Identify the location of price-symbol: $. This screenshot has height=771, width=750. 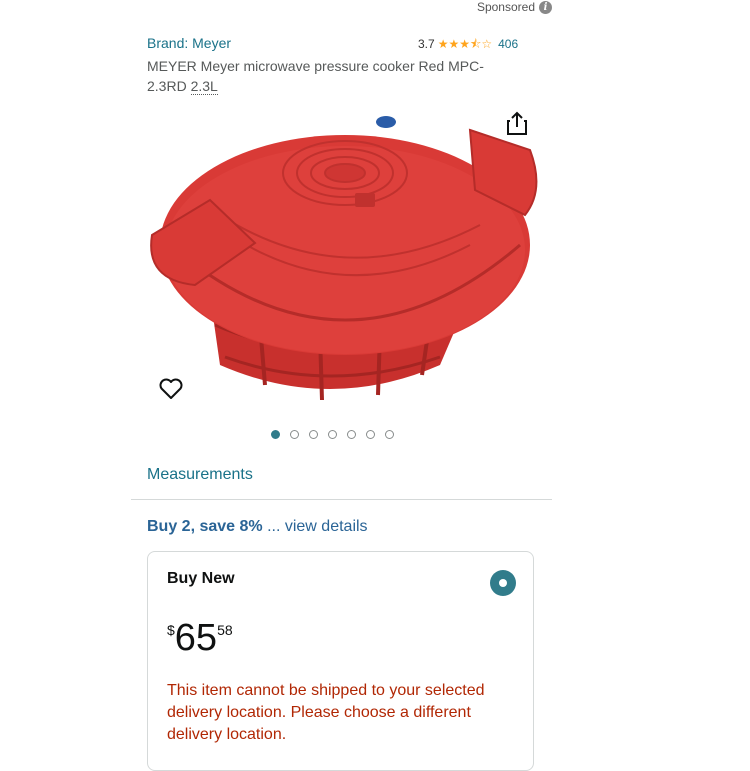
(171, 630).